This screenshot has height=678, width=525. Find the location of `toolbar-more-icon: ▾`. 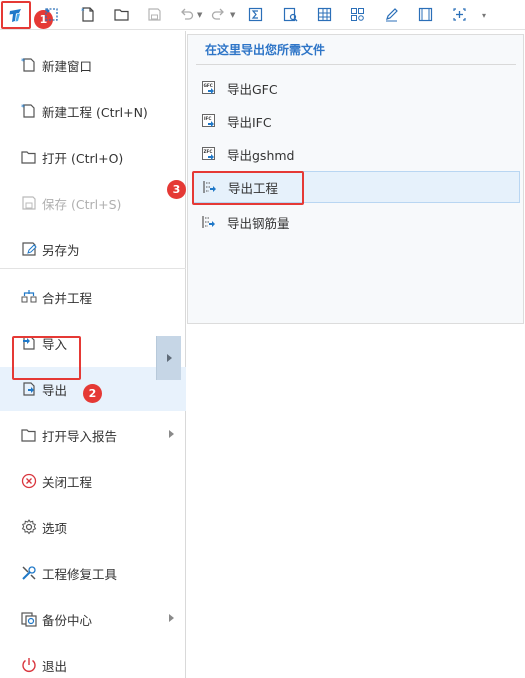

toolbar-more-icon: ▾ is located at coordinates (484, 15).